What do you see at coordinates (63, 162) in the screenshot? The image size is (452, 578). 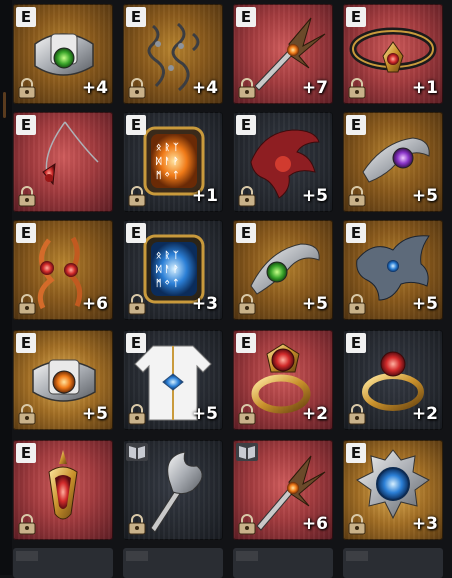 I see `item-slot-crimson-necklace: E` at bounding box center [63, 162].